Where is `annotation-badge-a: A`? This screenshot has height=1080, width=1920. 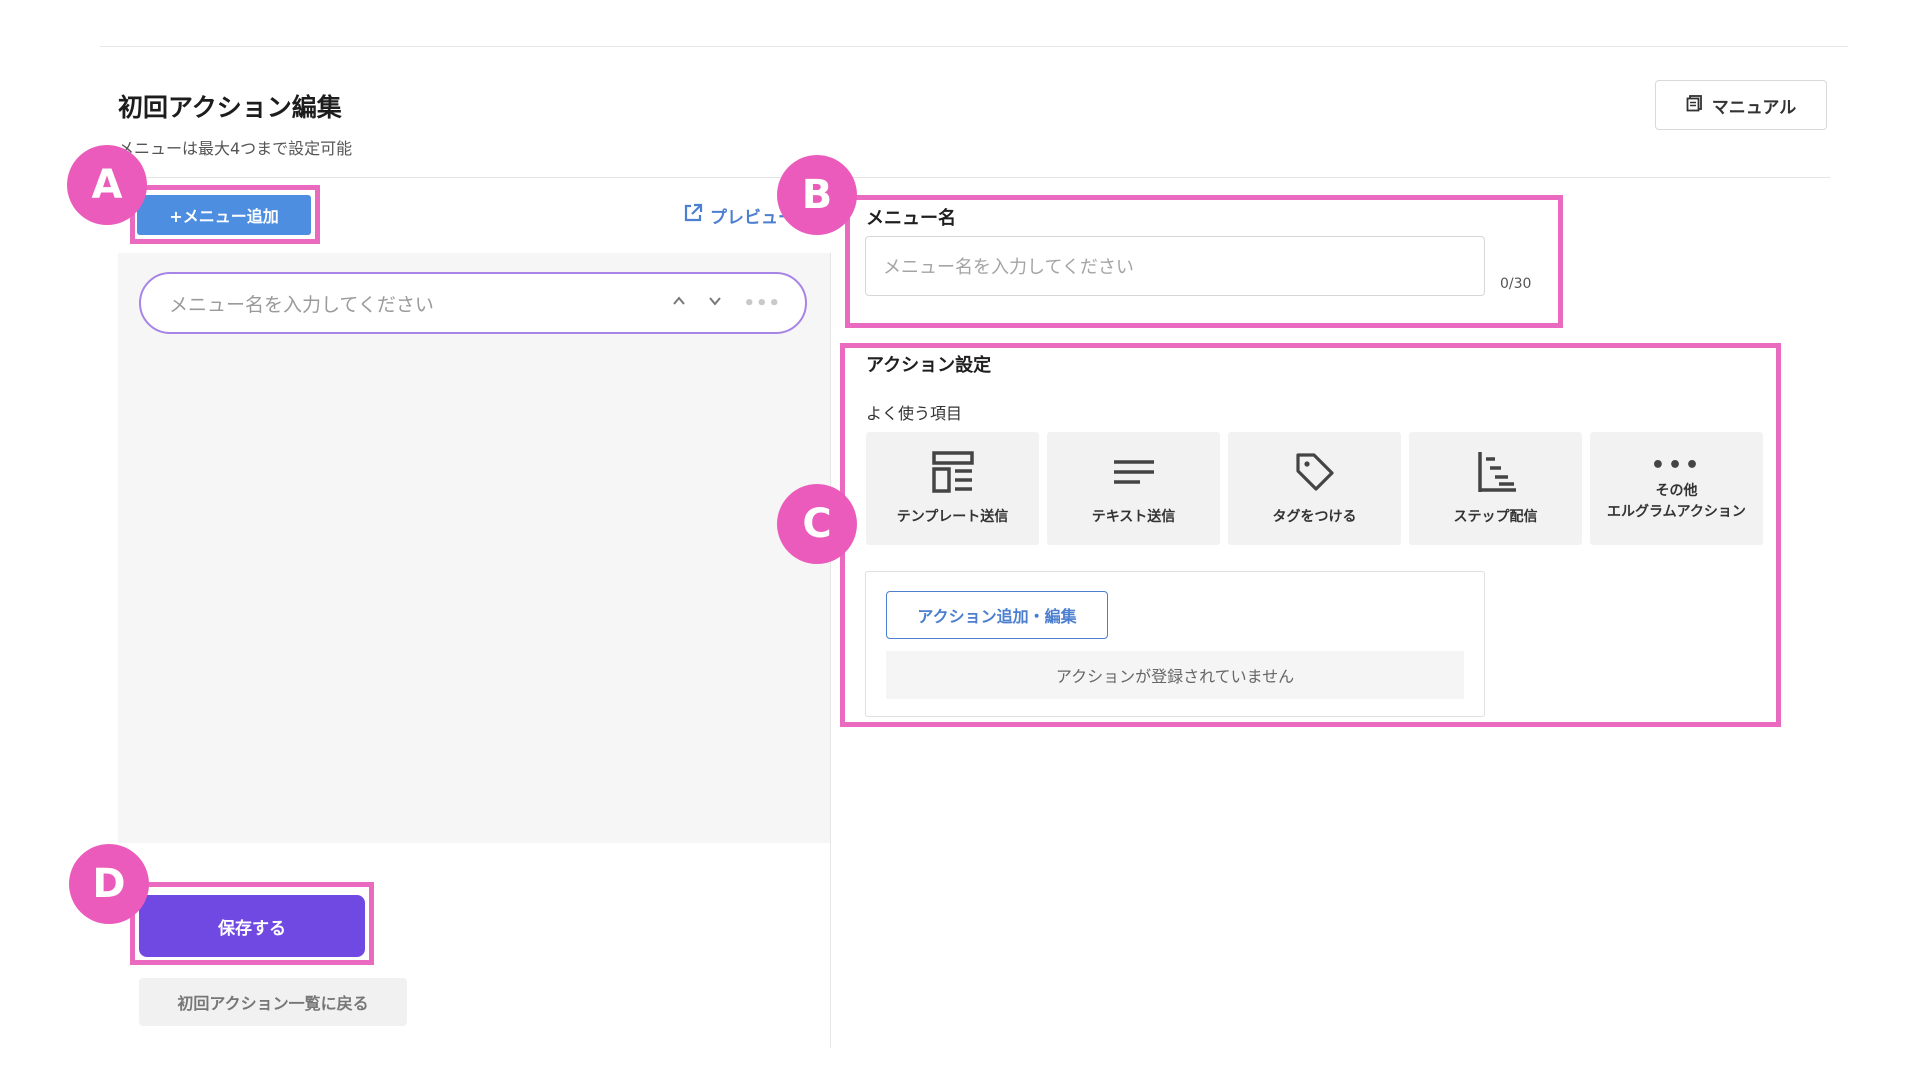 annotation-badge-a: A is located at coordinates (107, 185).